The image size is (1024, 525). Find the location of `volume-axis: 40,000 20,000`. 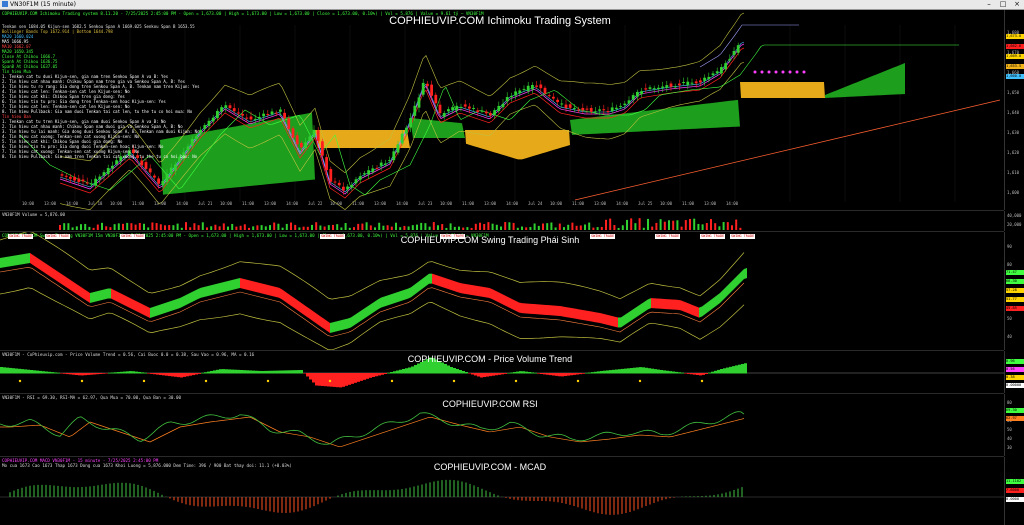

volume-axis: 40,000 20,000 is located at coordinates (1014, 221).